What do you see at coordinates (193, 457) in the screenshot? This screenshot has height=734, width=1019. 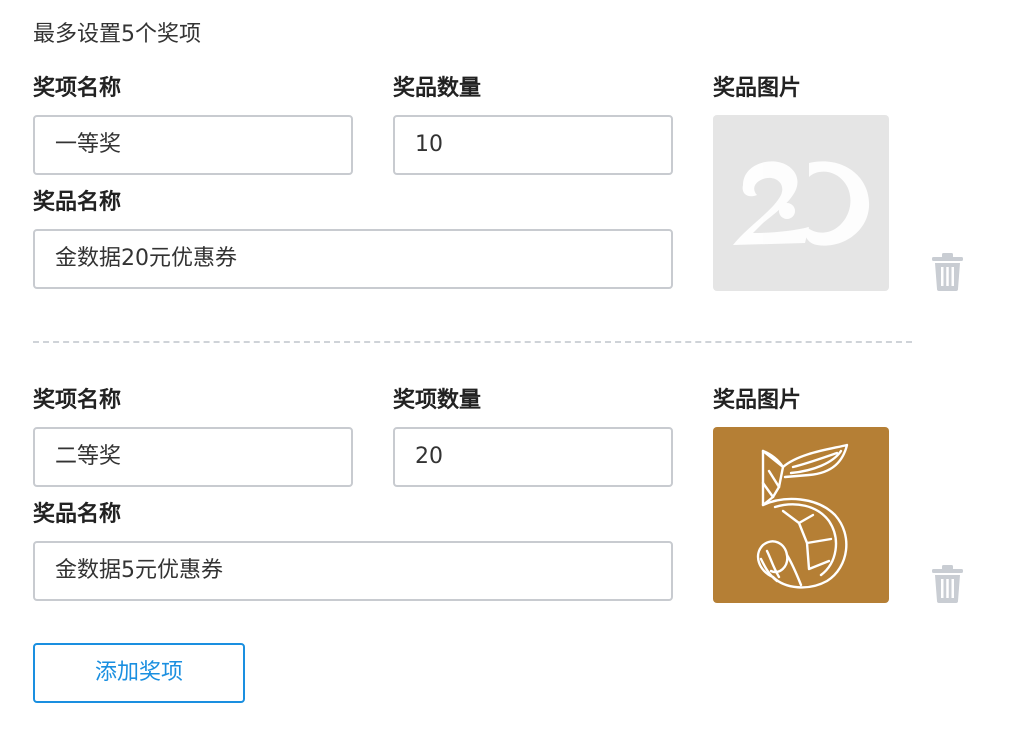 I see `prize-name-input: 二等奖` at bounding box center [193, 457].